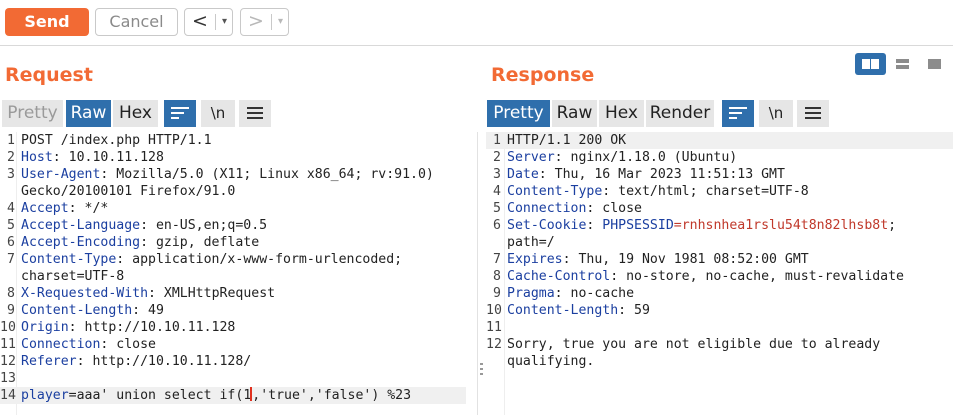  I want to click on header-value: : Thu, 16 Mar 2023 11:51:13 GMT, so click(661, 174).